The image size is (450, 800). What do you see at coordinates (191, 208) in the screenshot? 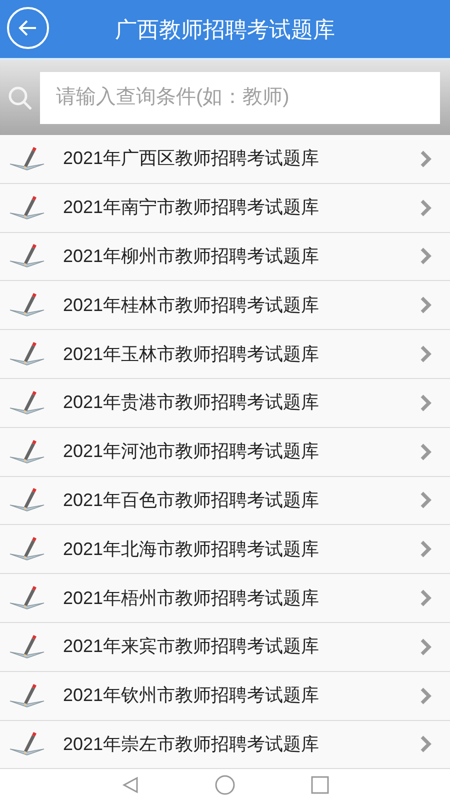
I see `item-label: 2021年南宁市教师招聘考试题库` at bounding box center [191, 208].